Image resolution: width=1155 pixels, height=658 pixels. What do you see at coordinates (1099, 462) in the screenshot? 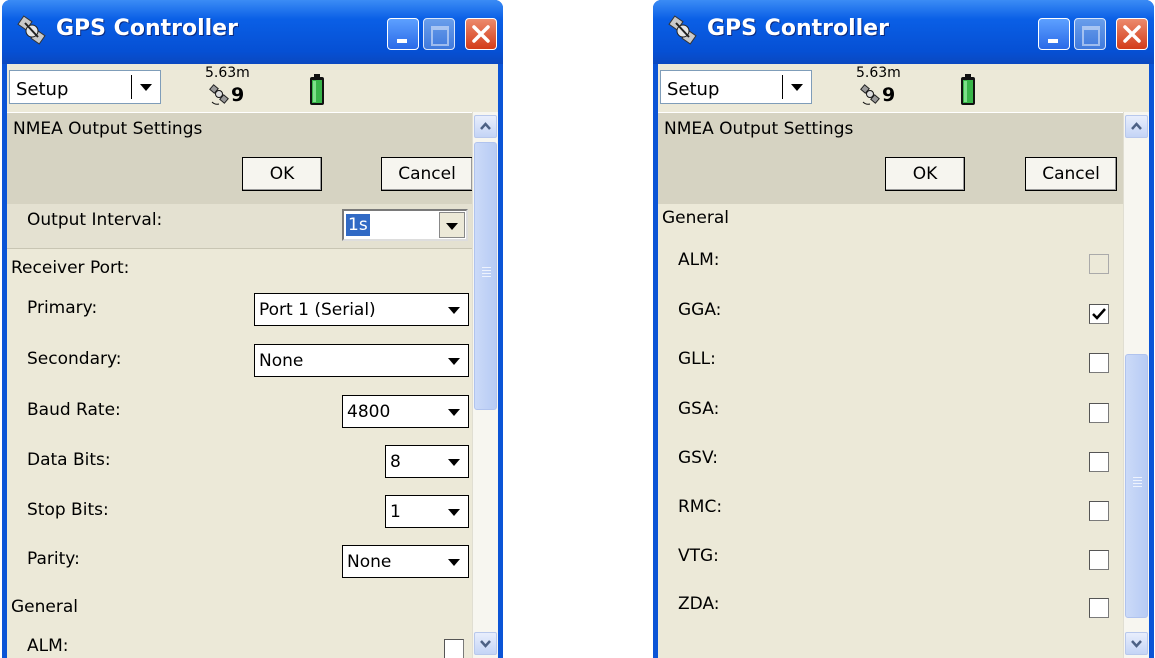
I see `gsv-checkbox` at bounding box center [1099, 462].